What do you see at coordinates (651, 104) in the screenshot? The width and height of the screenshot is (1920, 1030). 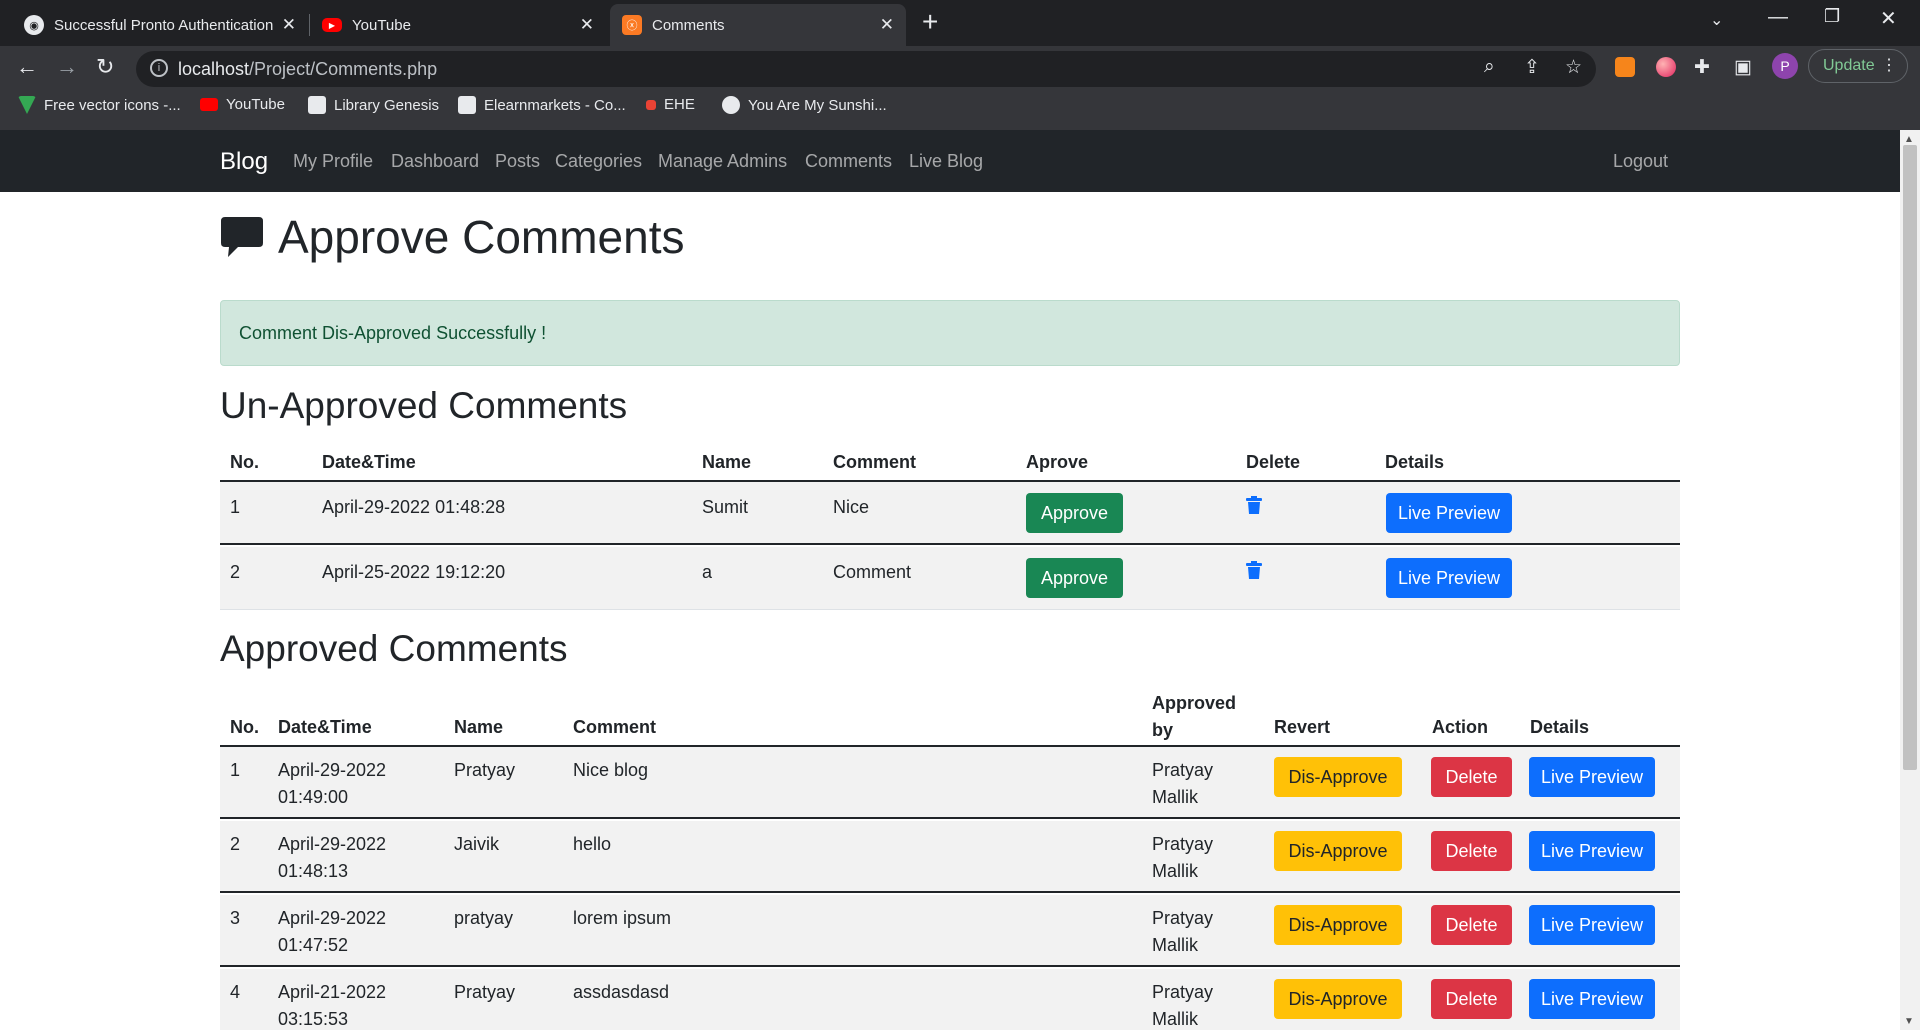 I see `ehe-icon` at bounding box center [651, 104].